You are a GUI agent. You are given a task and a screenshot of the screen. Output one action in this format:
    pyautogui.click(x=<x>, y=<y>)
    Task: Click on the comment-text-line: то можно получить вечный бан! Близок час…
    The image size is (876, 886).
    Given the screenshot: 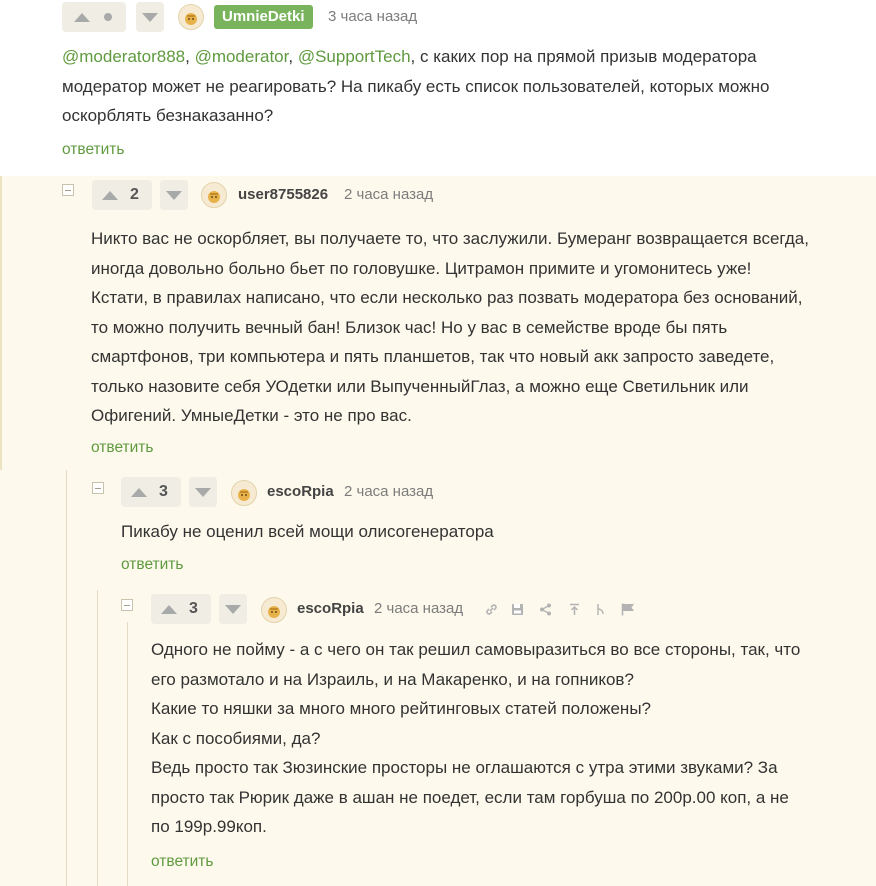 What is the action you would take?
    pyautogui.click(x=409, y=327)
    